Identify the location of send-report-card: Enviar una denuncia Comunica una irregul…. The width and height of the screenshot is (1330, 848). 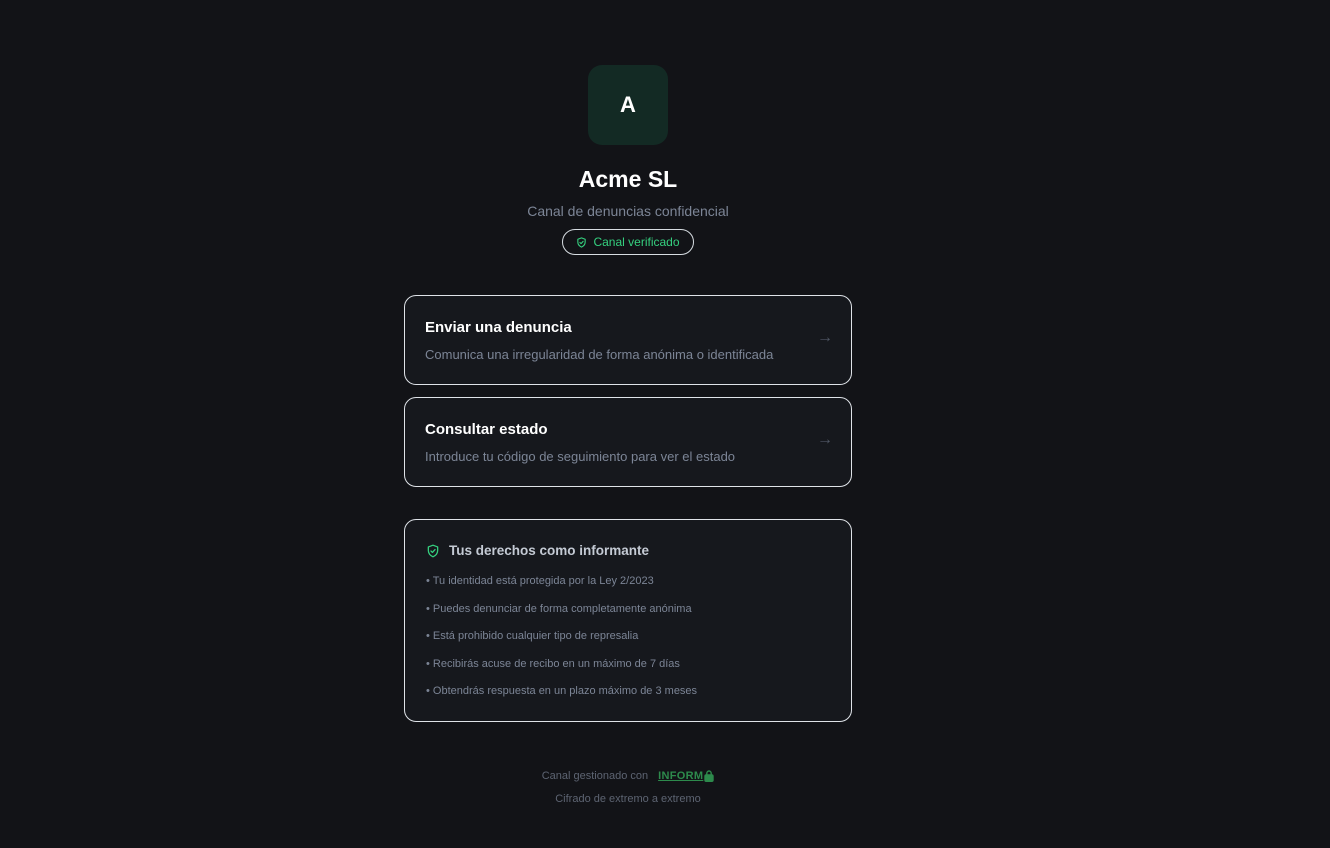
(628, 340).